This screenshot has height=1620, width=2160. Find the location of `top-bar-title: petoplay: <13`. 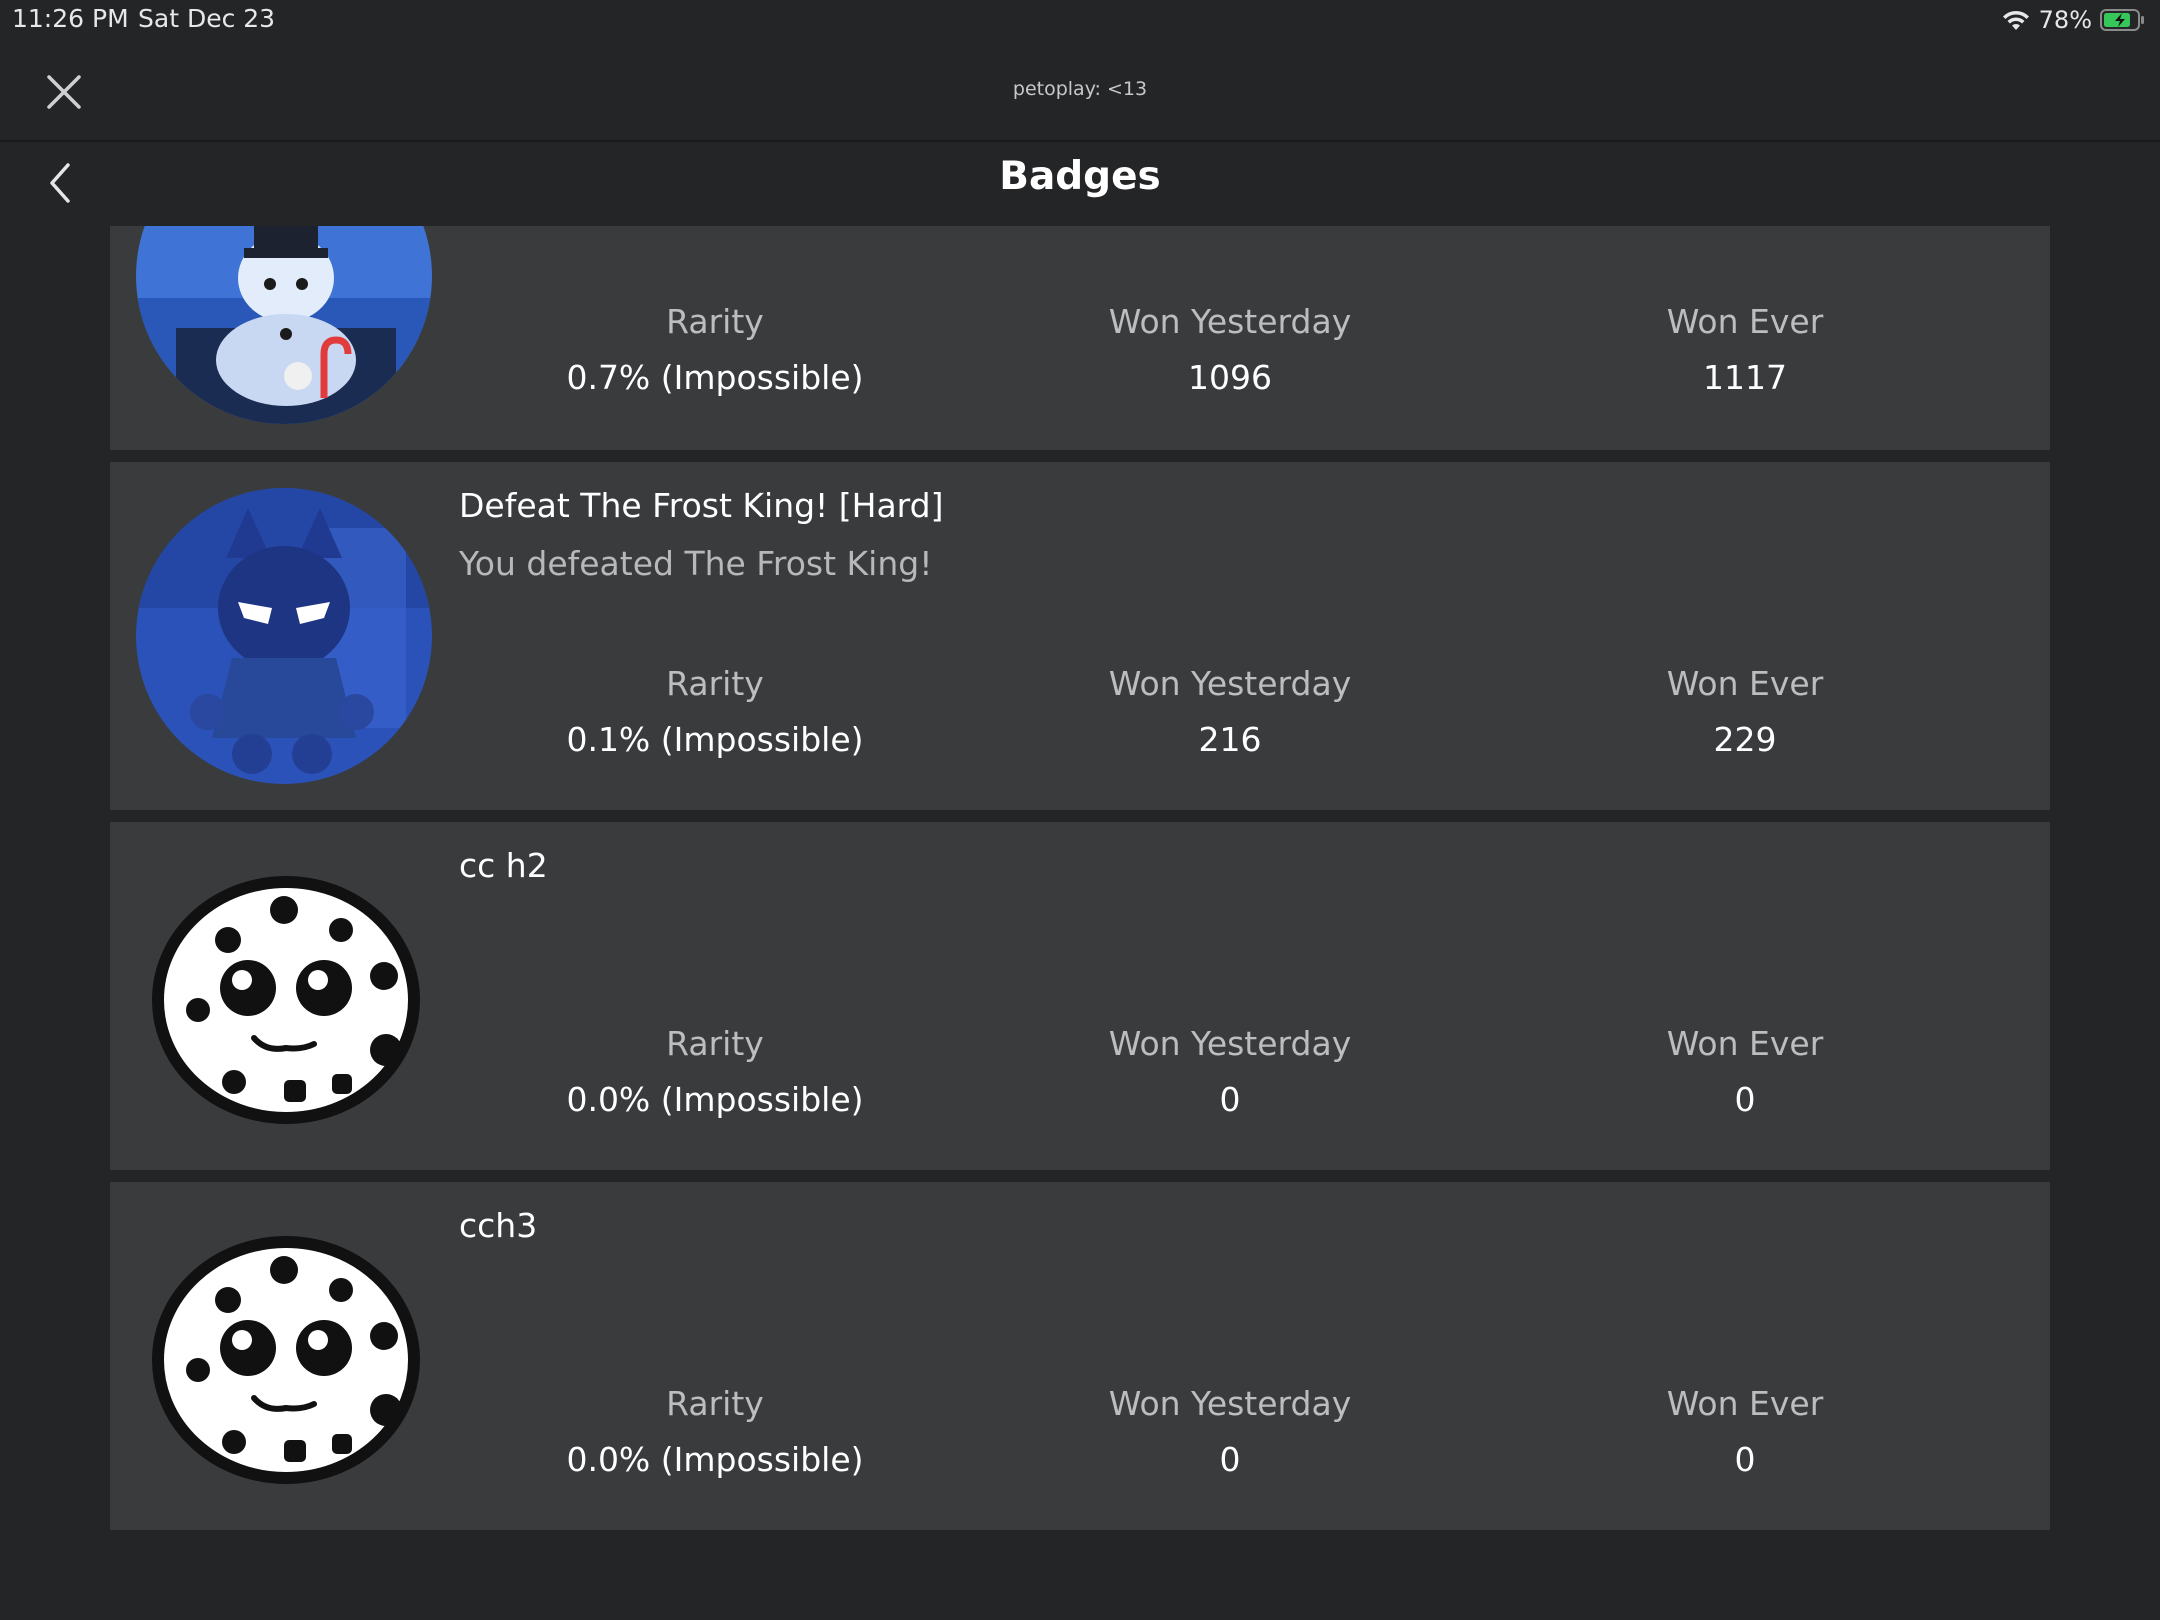

top-bar-title: petoplay: <13 is located at coordinates (1080, 89).